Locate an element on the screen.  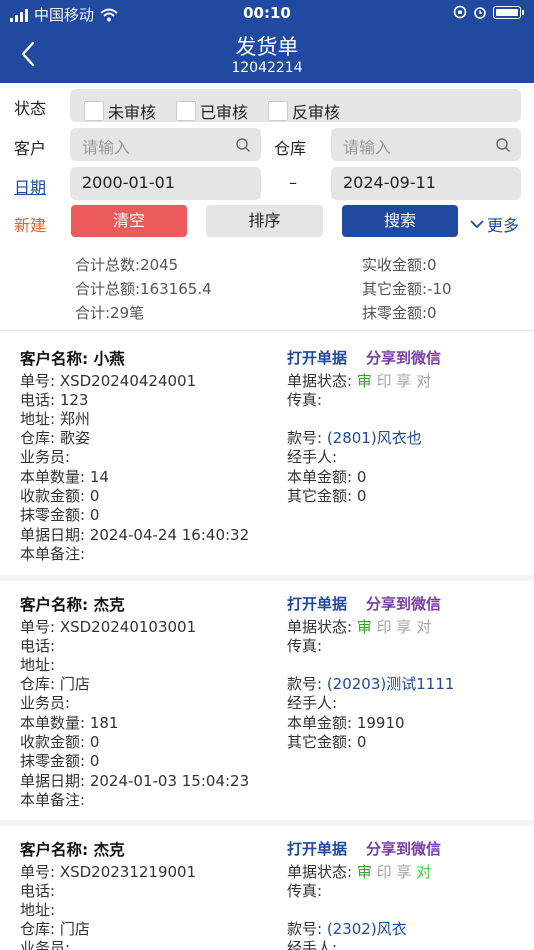
app-header: 中国移动 00:10 发货单 12042214 is located at coordinates (267, 41).